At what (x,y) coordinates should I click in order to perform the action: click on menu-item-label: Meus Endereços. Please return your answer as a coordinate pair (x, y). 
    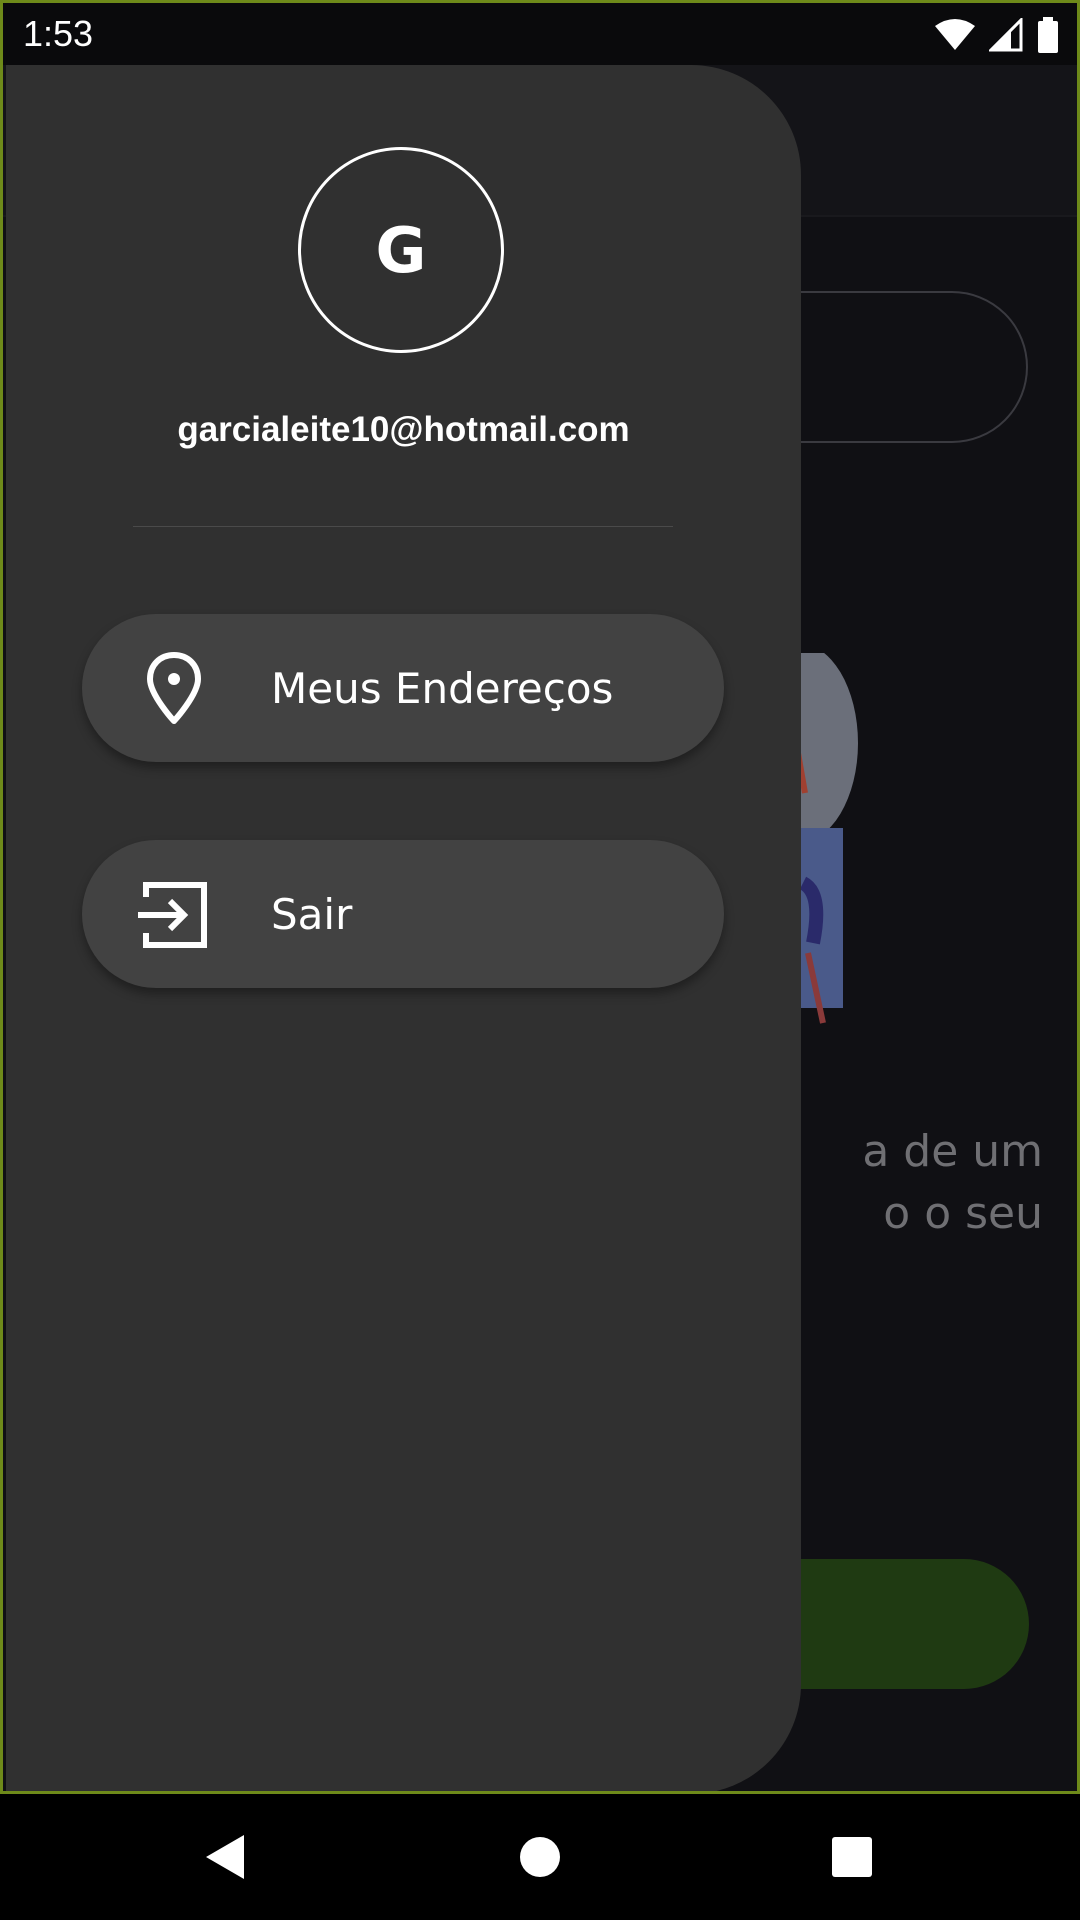
    Looking at the image, I should click on (442, 688).